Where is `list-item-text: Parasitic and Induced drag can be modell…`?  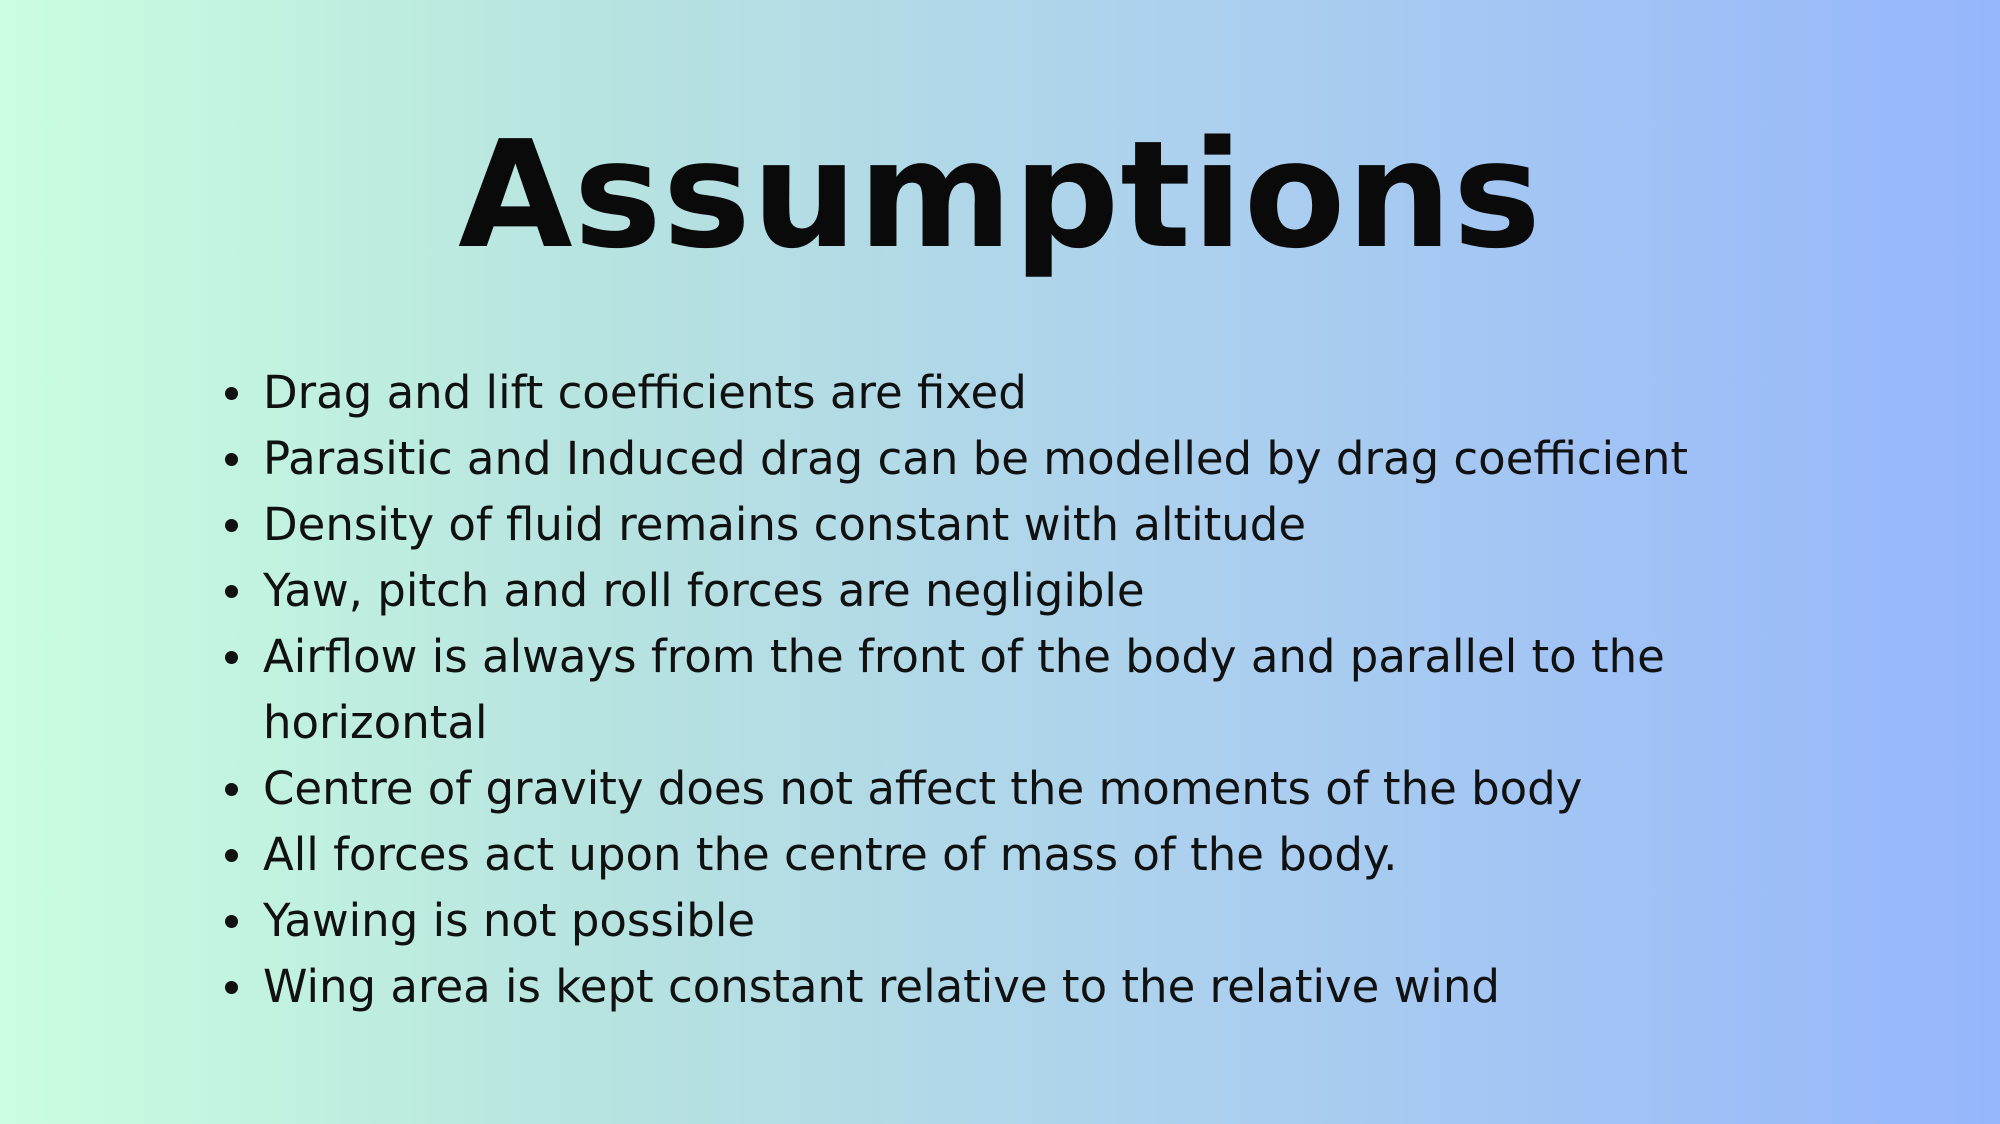 list-item-text: Parasitic and Induced drag can be modell… is located at coordinates (975, 458).